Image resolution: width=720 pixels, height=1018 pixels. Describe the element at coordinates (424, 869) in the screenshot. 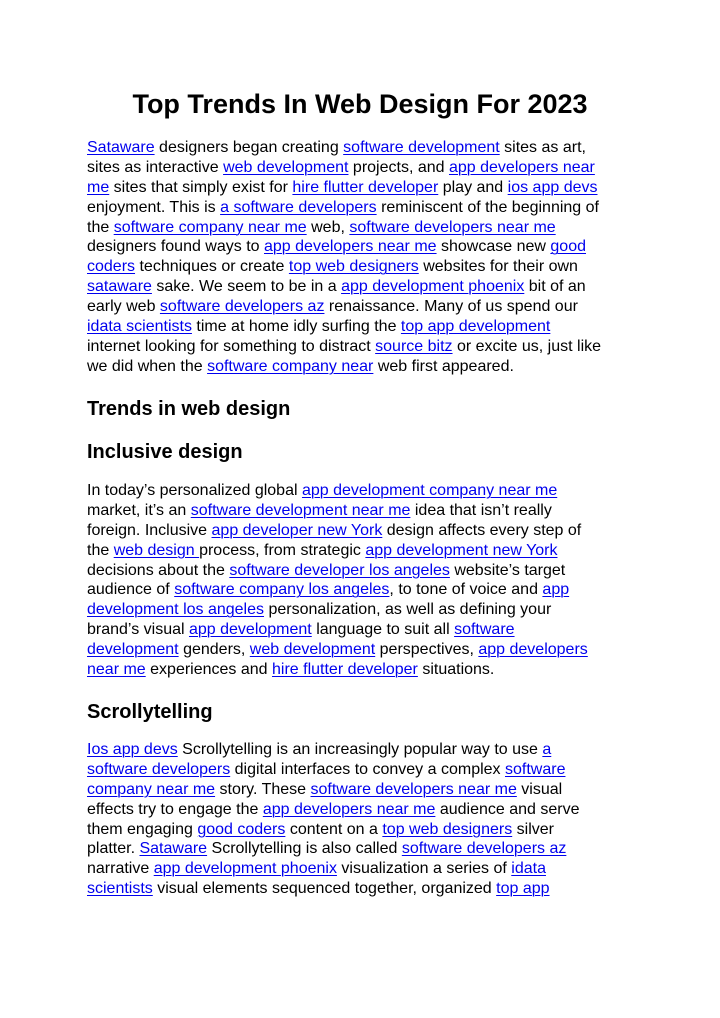

I see `body-text: visualization a series of` at that location.